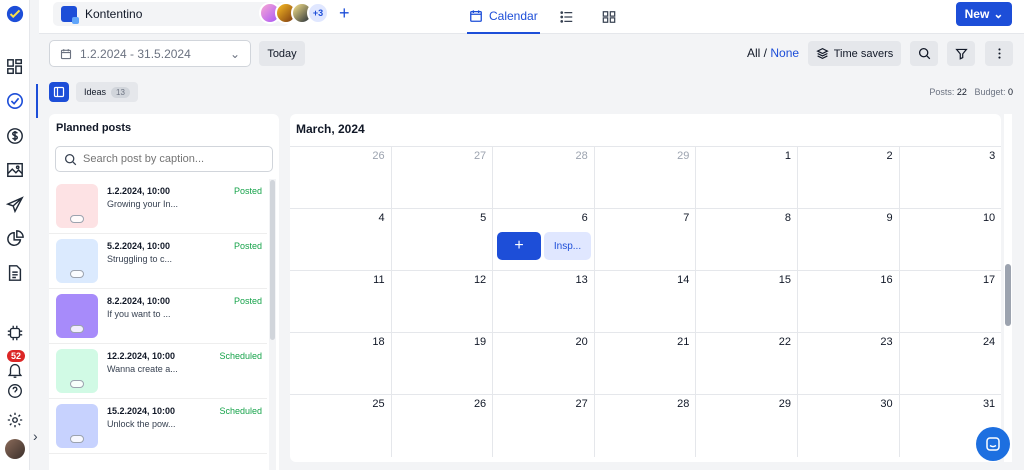  What do you see at coordinates (344, 13) in the screenshot?
I see `add-member-plus-icon: +` at bounding box center [344, 13].